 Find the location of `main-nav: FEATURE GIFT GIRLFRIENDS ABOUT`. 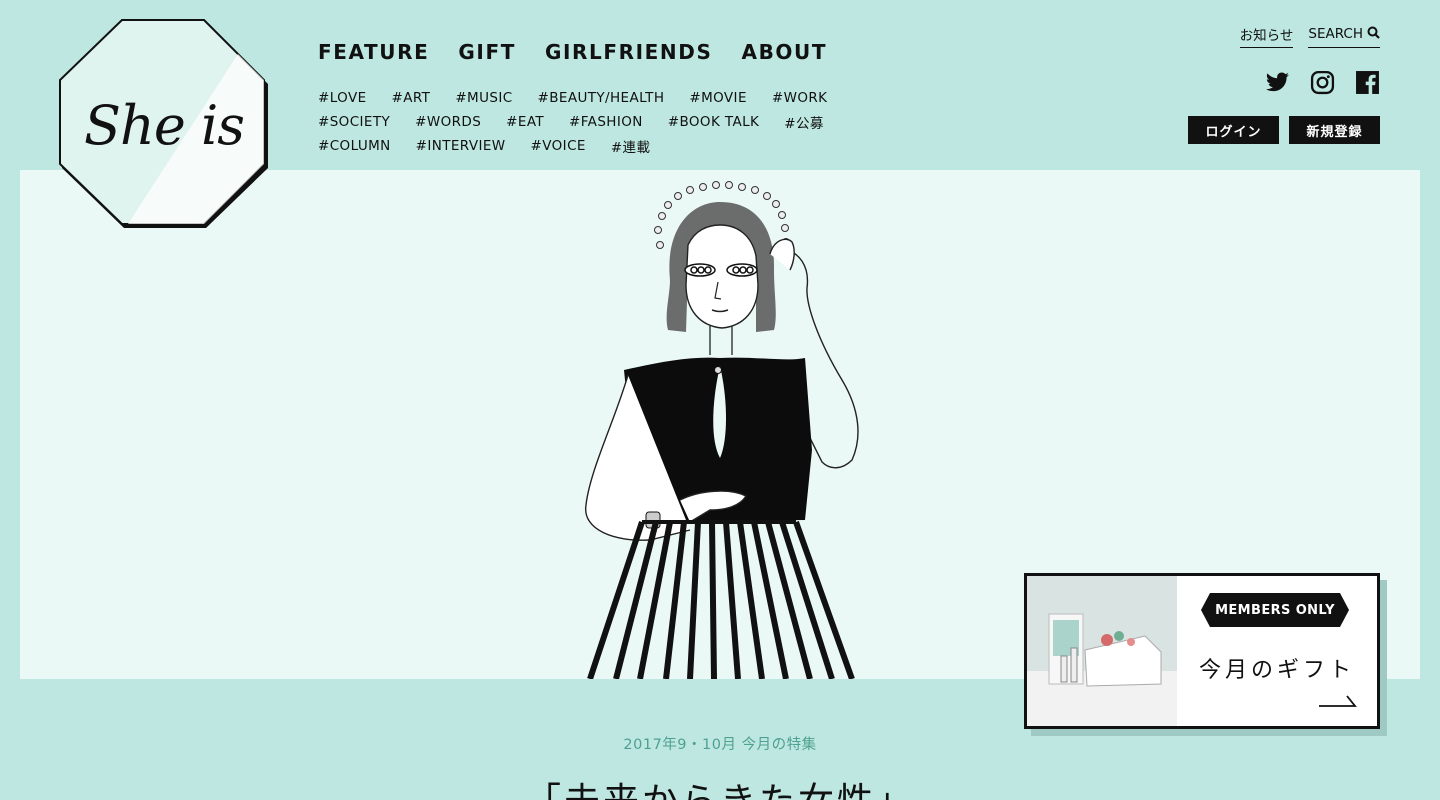

main-nav: FEATURE GIFT GIRLFRIENDS ABOUT is located at coordinates (572, 52).